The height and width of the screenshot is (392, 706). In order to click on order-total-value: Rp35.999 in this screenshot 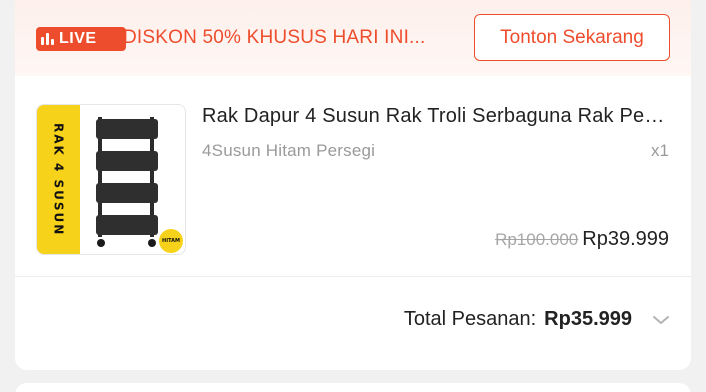, I will do `click(588, 319)`.